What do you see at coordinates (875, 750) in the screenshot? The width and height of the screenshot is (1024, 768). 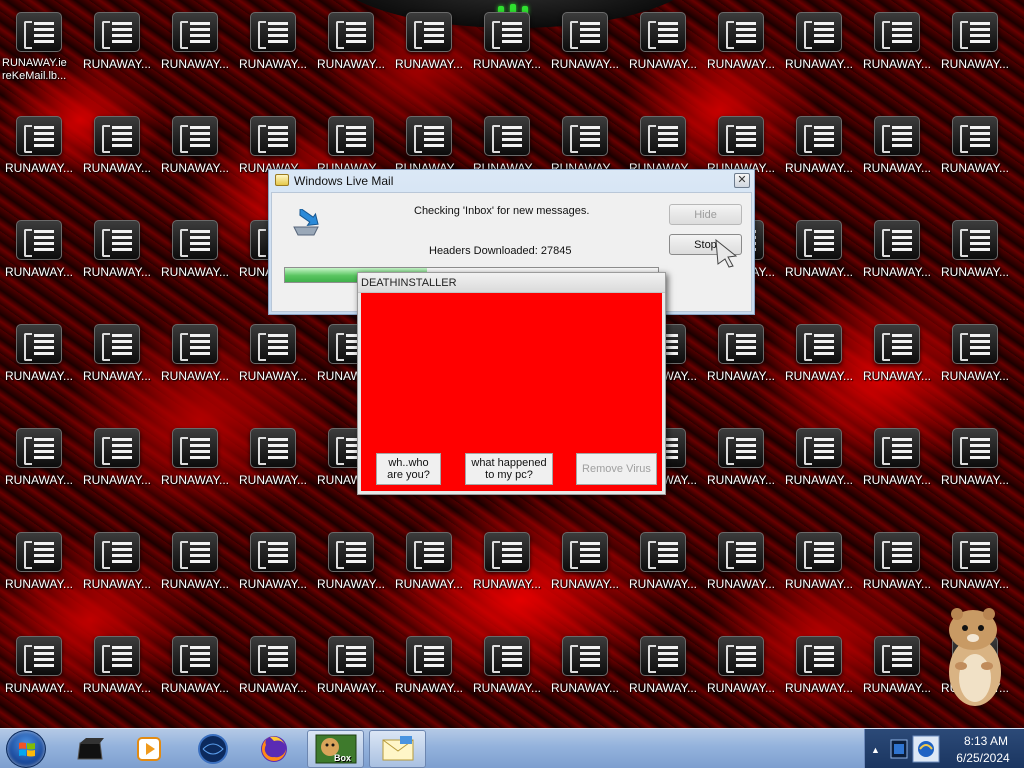 I see `show-hidden-icons-button: ▲` at bounding box center [875, 750].